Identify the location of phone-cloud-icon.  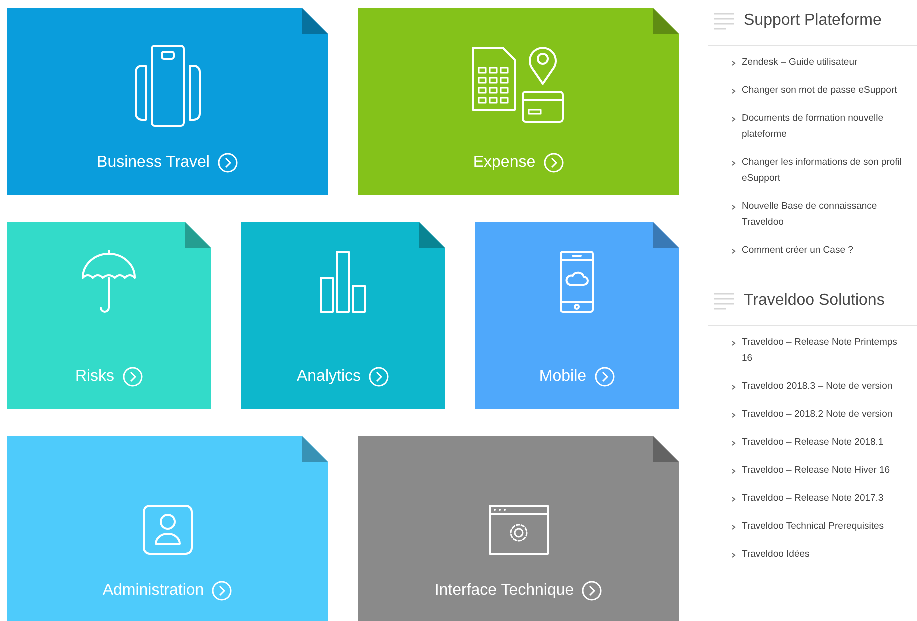
(577, 282).